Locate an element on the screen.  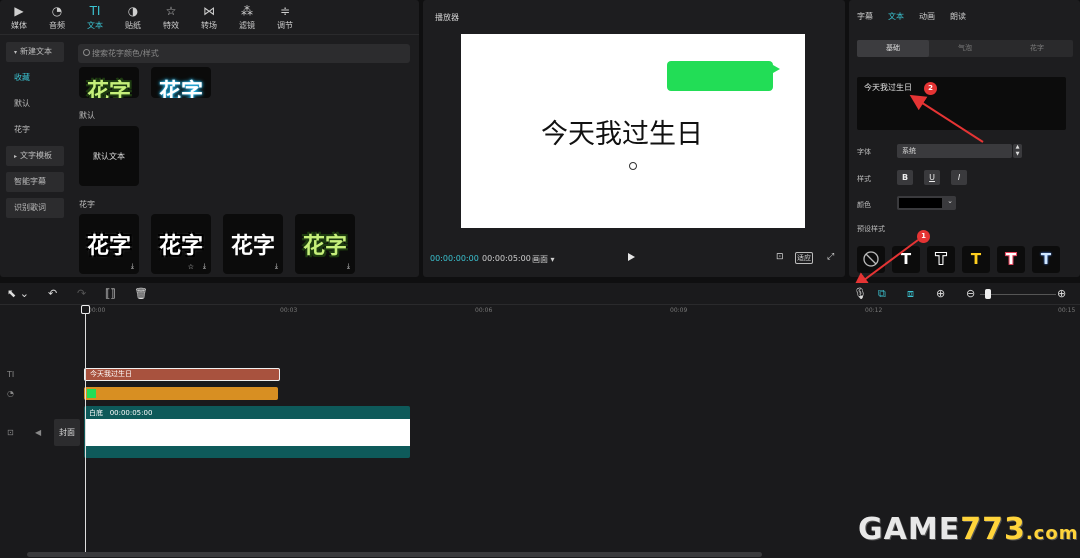
watermark-brand: GAME is located at coordinates (909, 529).